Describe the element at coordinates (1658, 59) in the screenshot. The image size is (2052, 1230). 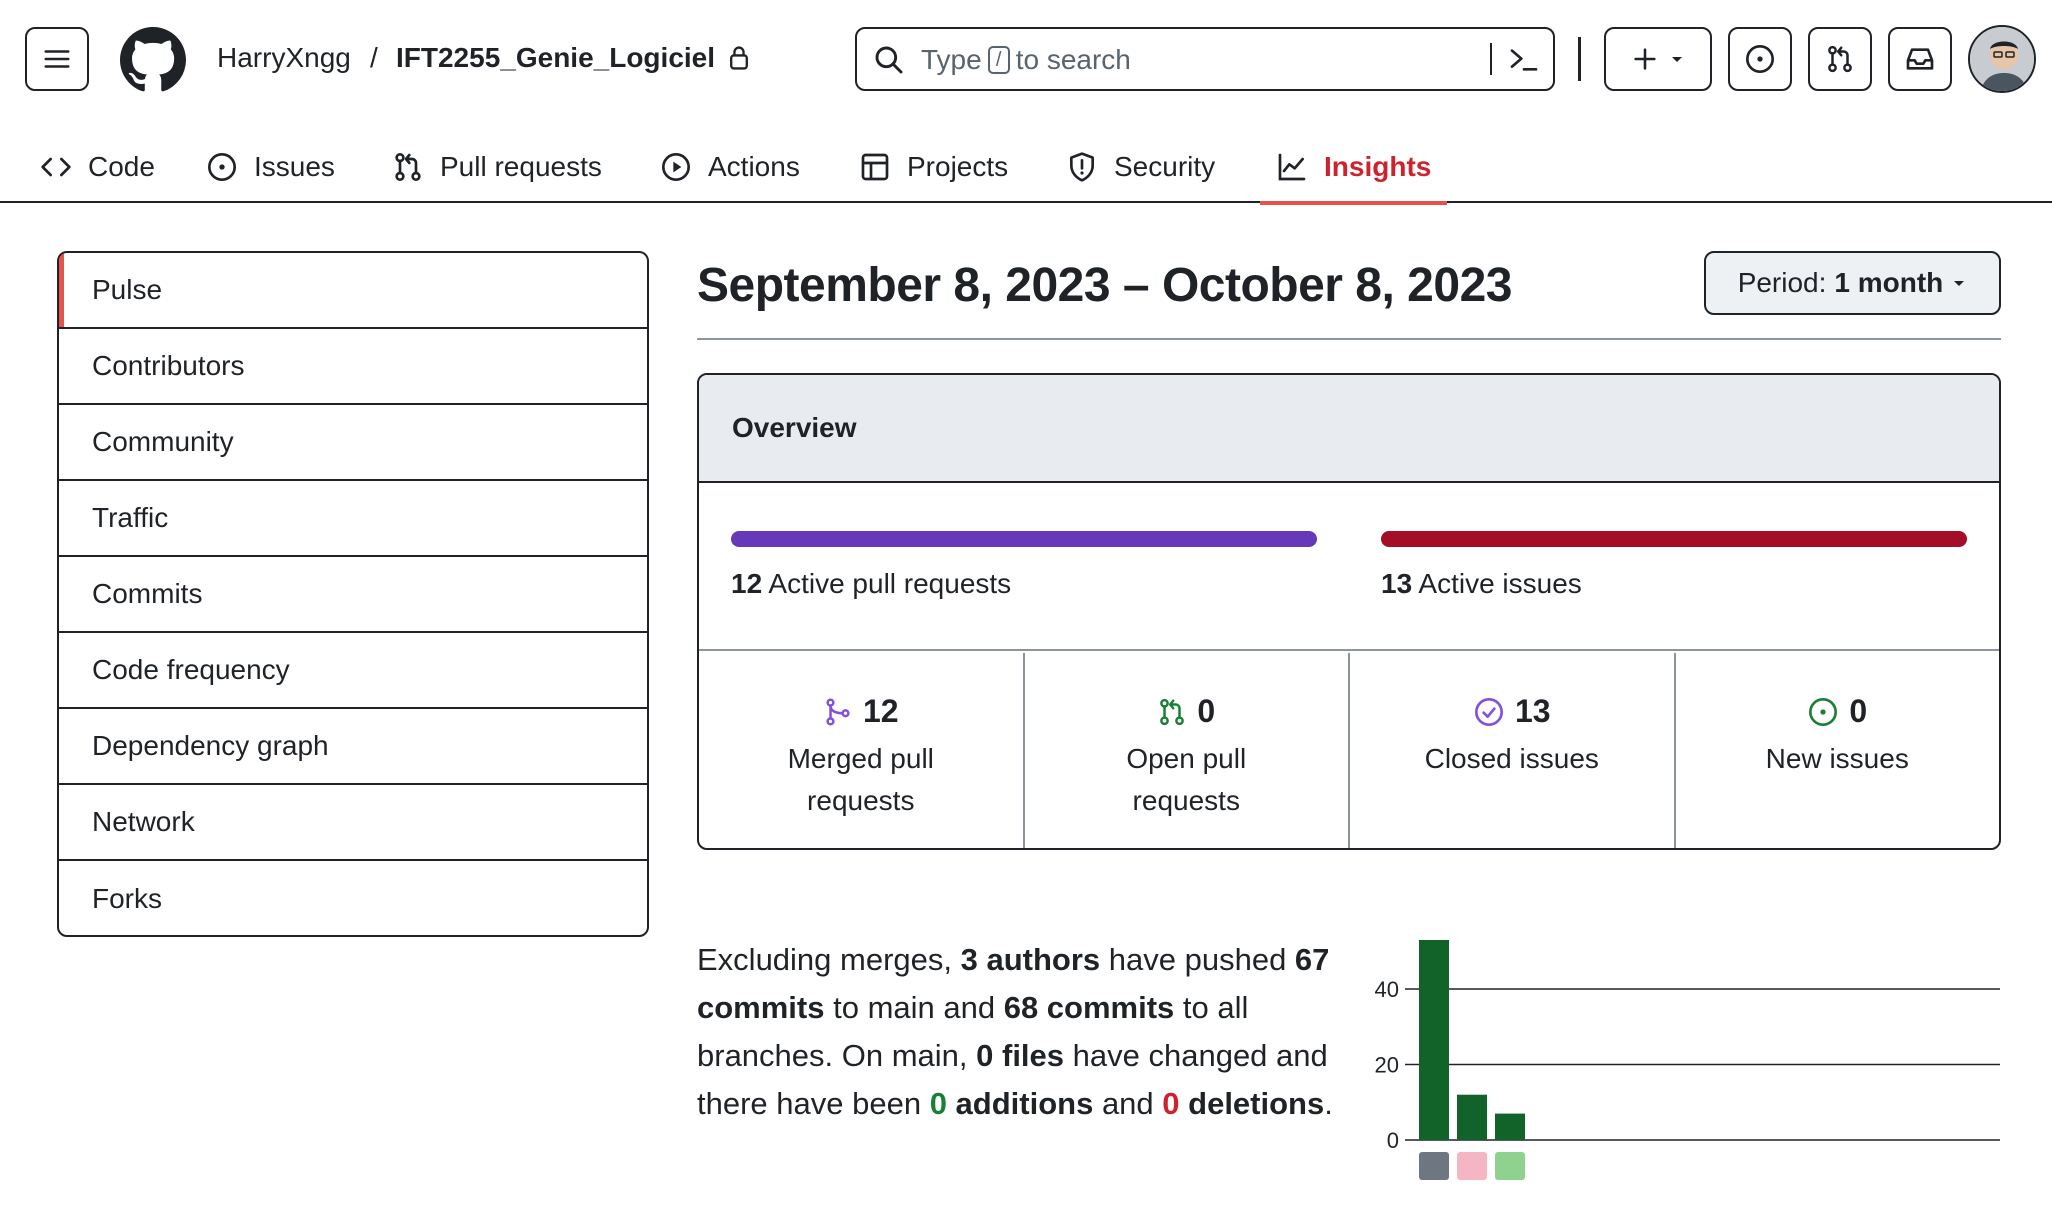
I see `create-new-button` at that location.